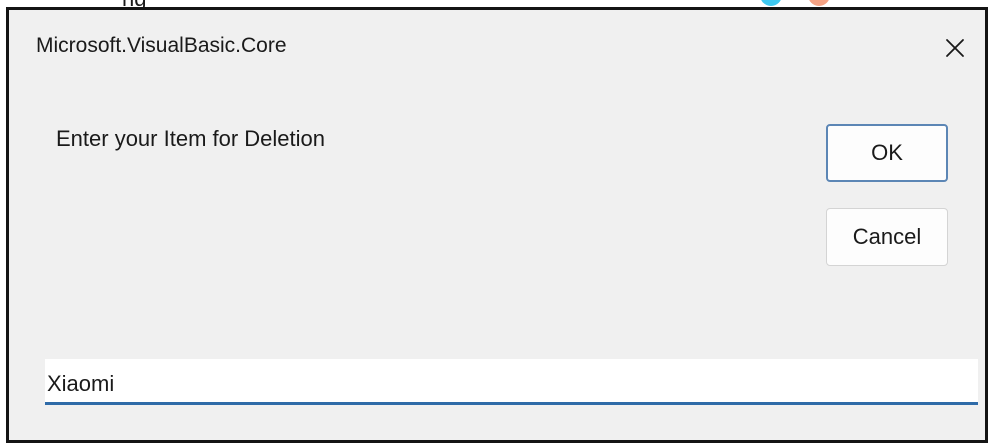 This screenshot has width=994, height=448. Describe the element at coordinates (511, 382) in the screenshot. I see `item-input` at that location.